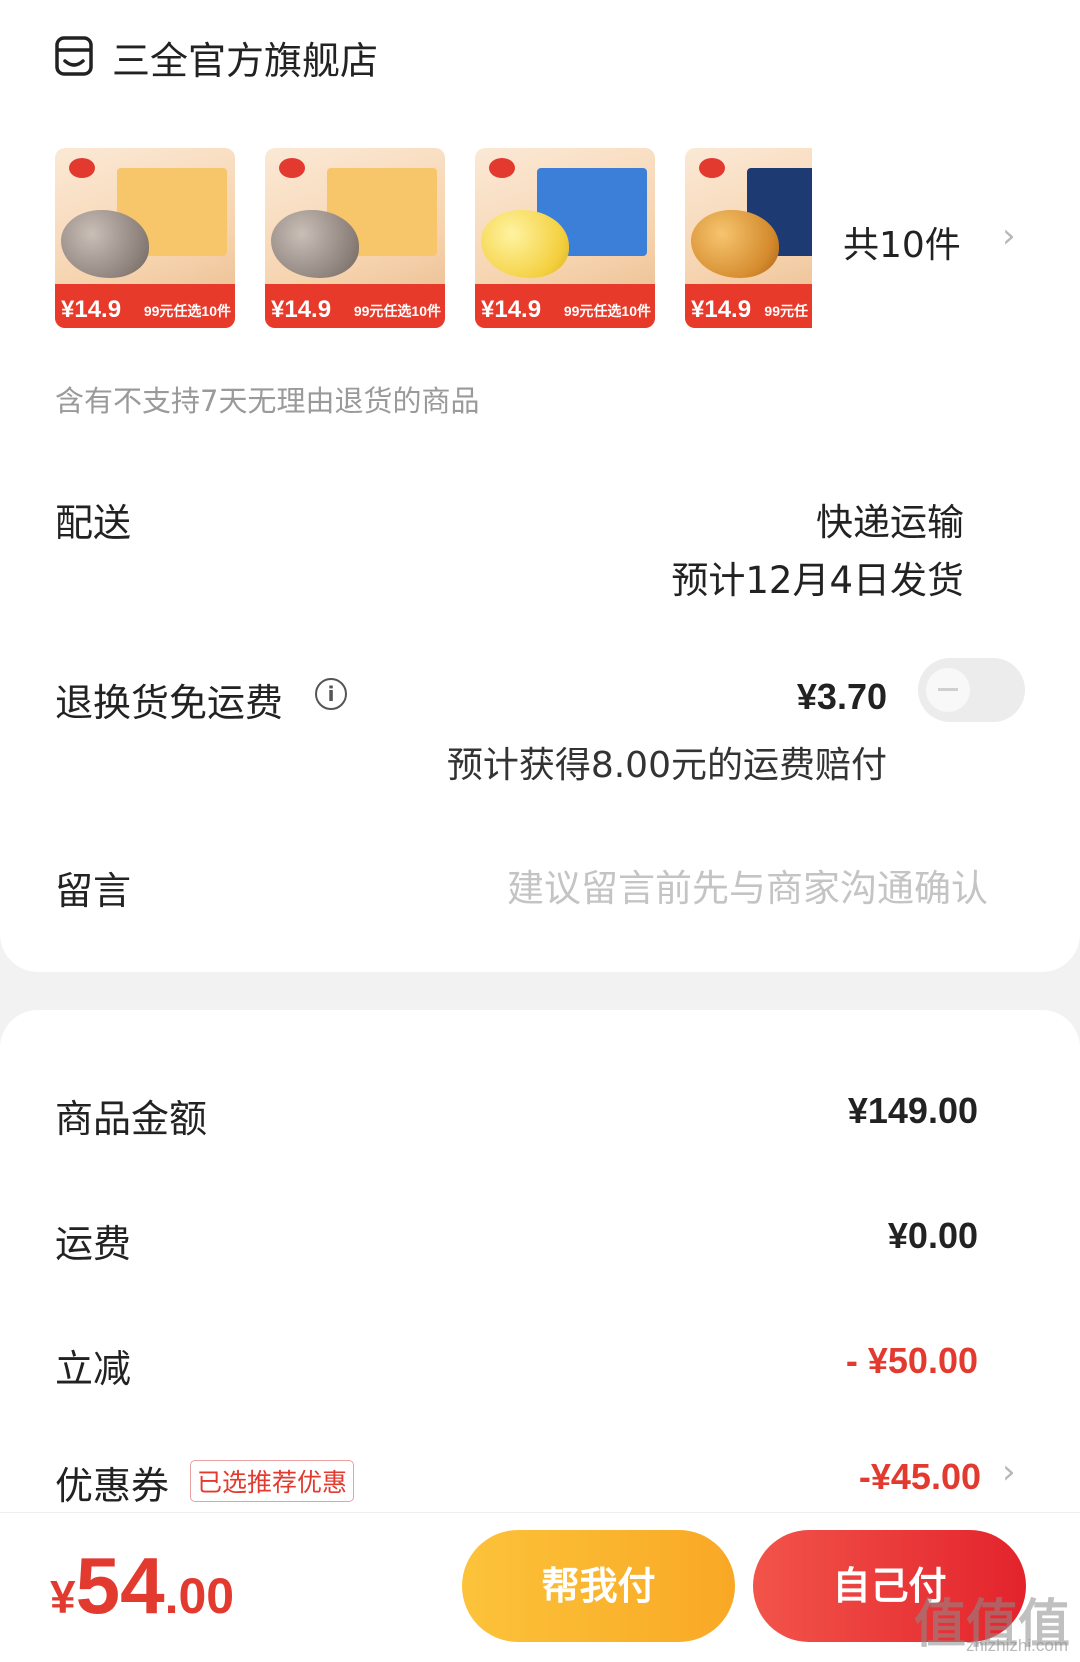  What do you see at coordinates (93, 1244) in the screenshot?
I see `shipping-fee-label: 运费` at bounding box center [93, 1244].